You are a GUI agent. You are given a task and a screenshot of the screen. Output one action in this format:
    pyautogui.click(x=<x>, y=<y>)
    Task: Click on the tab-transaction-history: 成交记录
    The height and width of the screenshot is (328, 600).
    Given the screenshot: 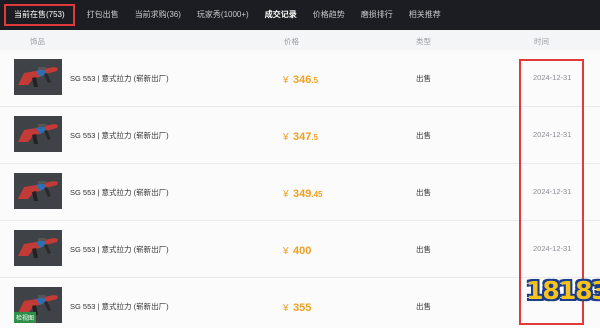 What is the action you would take?
    pyautogui.click(x=281, y=15)
    